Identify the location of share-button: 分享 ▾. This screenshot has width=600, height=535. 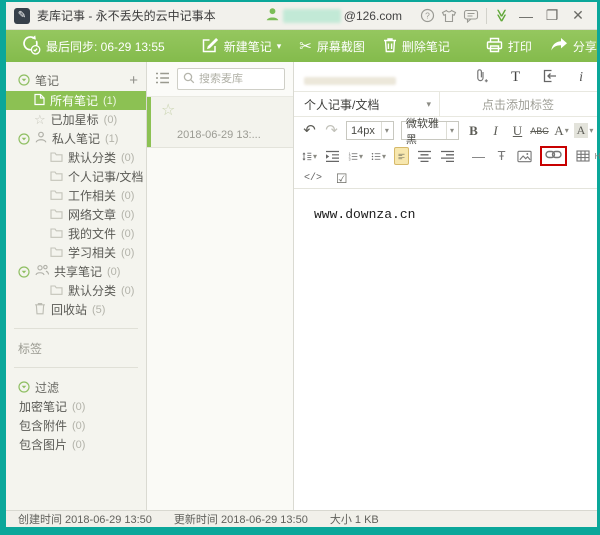
(575, 46).